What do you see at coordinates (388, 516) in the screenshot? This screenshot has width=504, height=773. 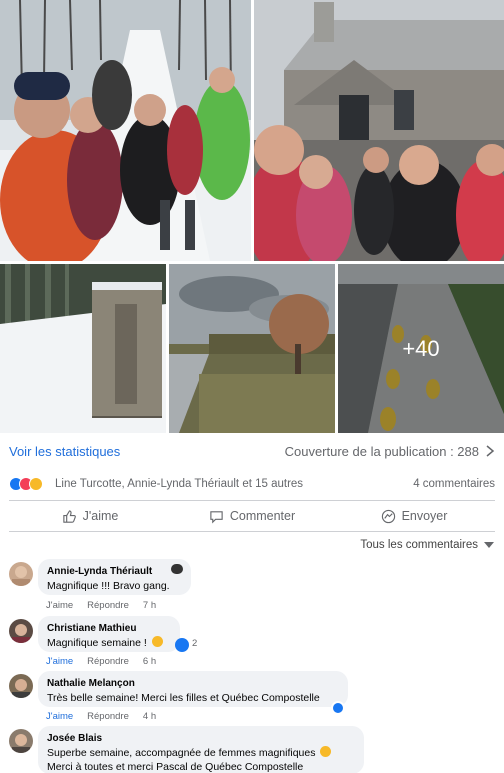 I see `messenger-icon` at bounding box center [388, 516].